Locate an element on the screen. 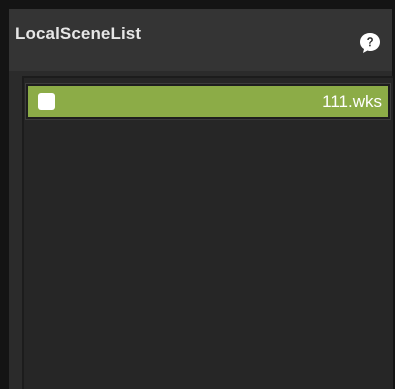 This screenshot has height=389, width=395. scene-item-label: 111.wks is located at coordinates (352, 101).